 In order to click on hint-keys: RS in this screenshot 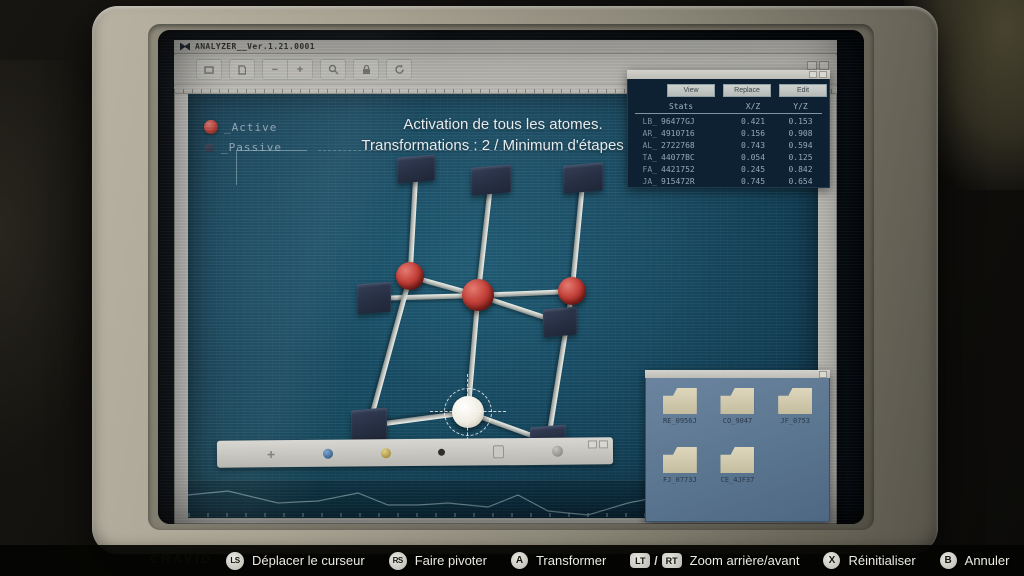, I will do `click(397, 560)`.